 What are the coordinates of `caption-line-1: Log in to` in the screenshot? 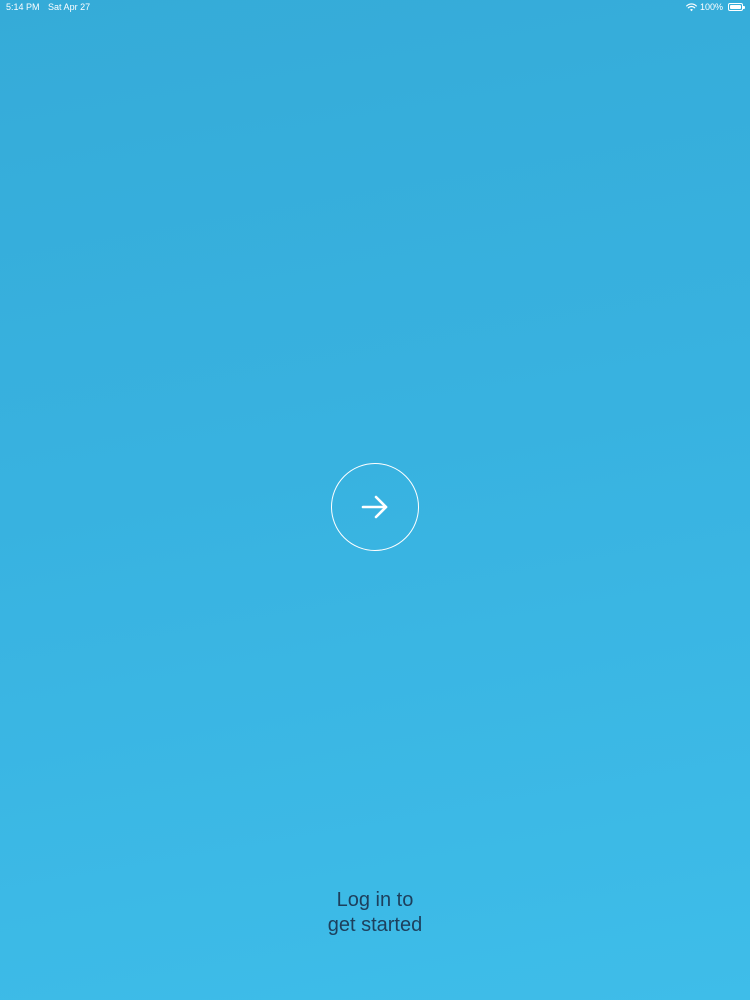 It's located at (375, 900).